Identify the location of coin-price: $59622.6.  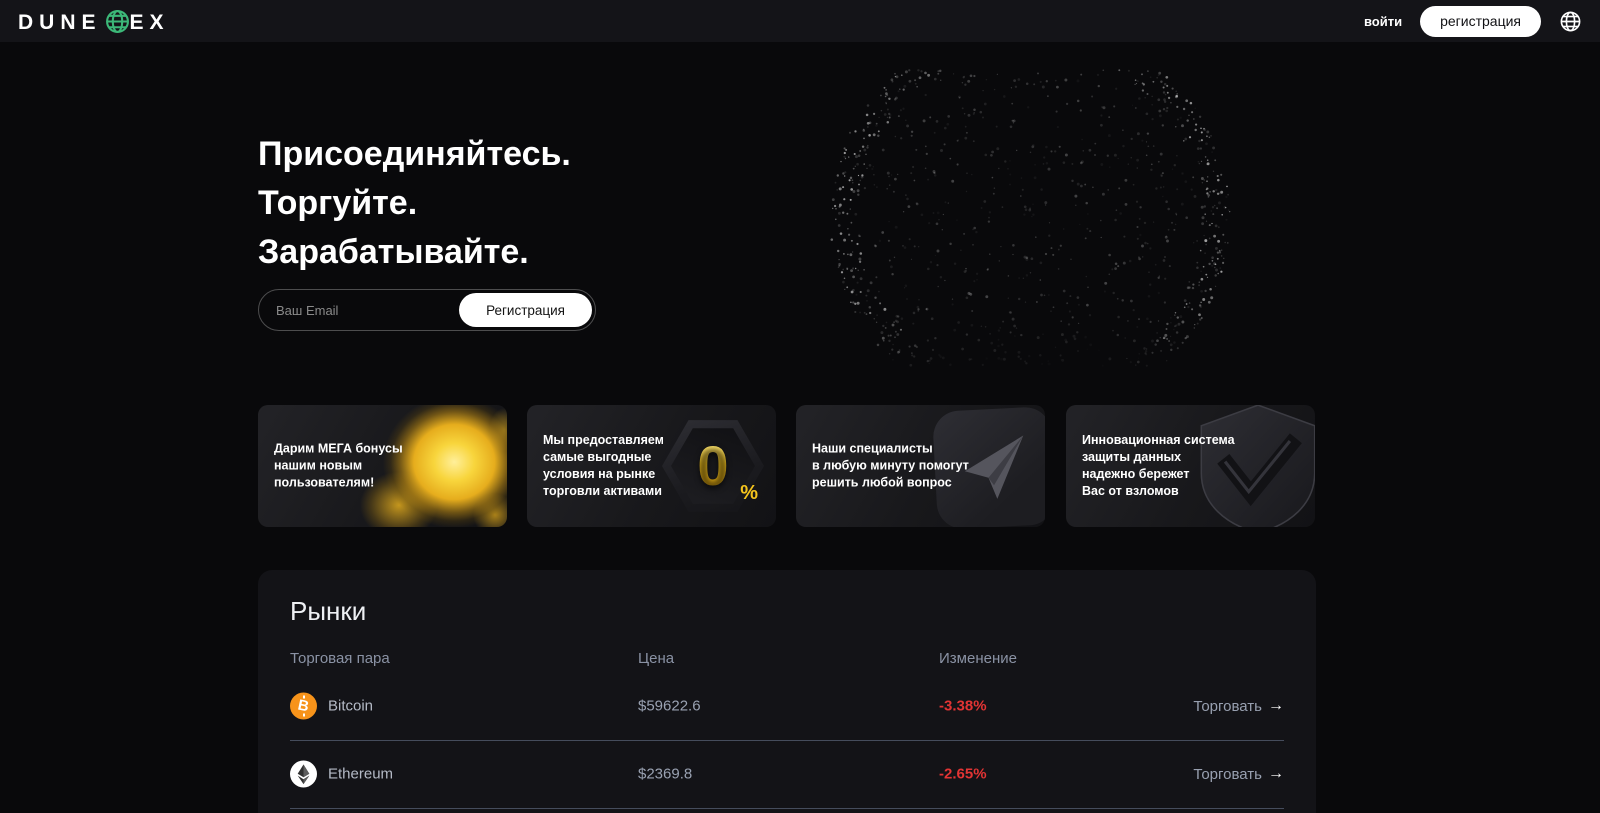
(669, 706).